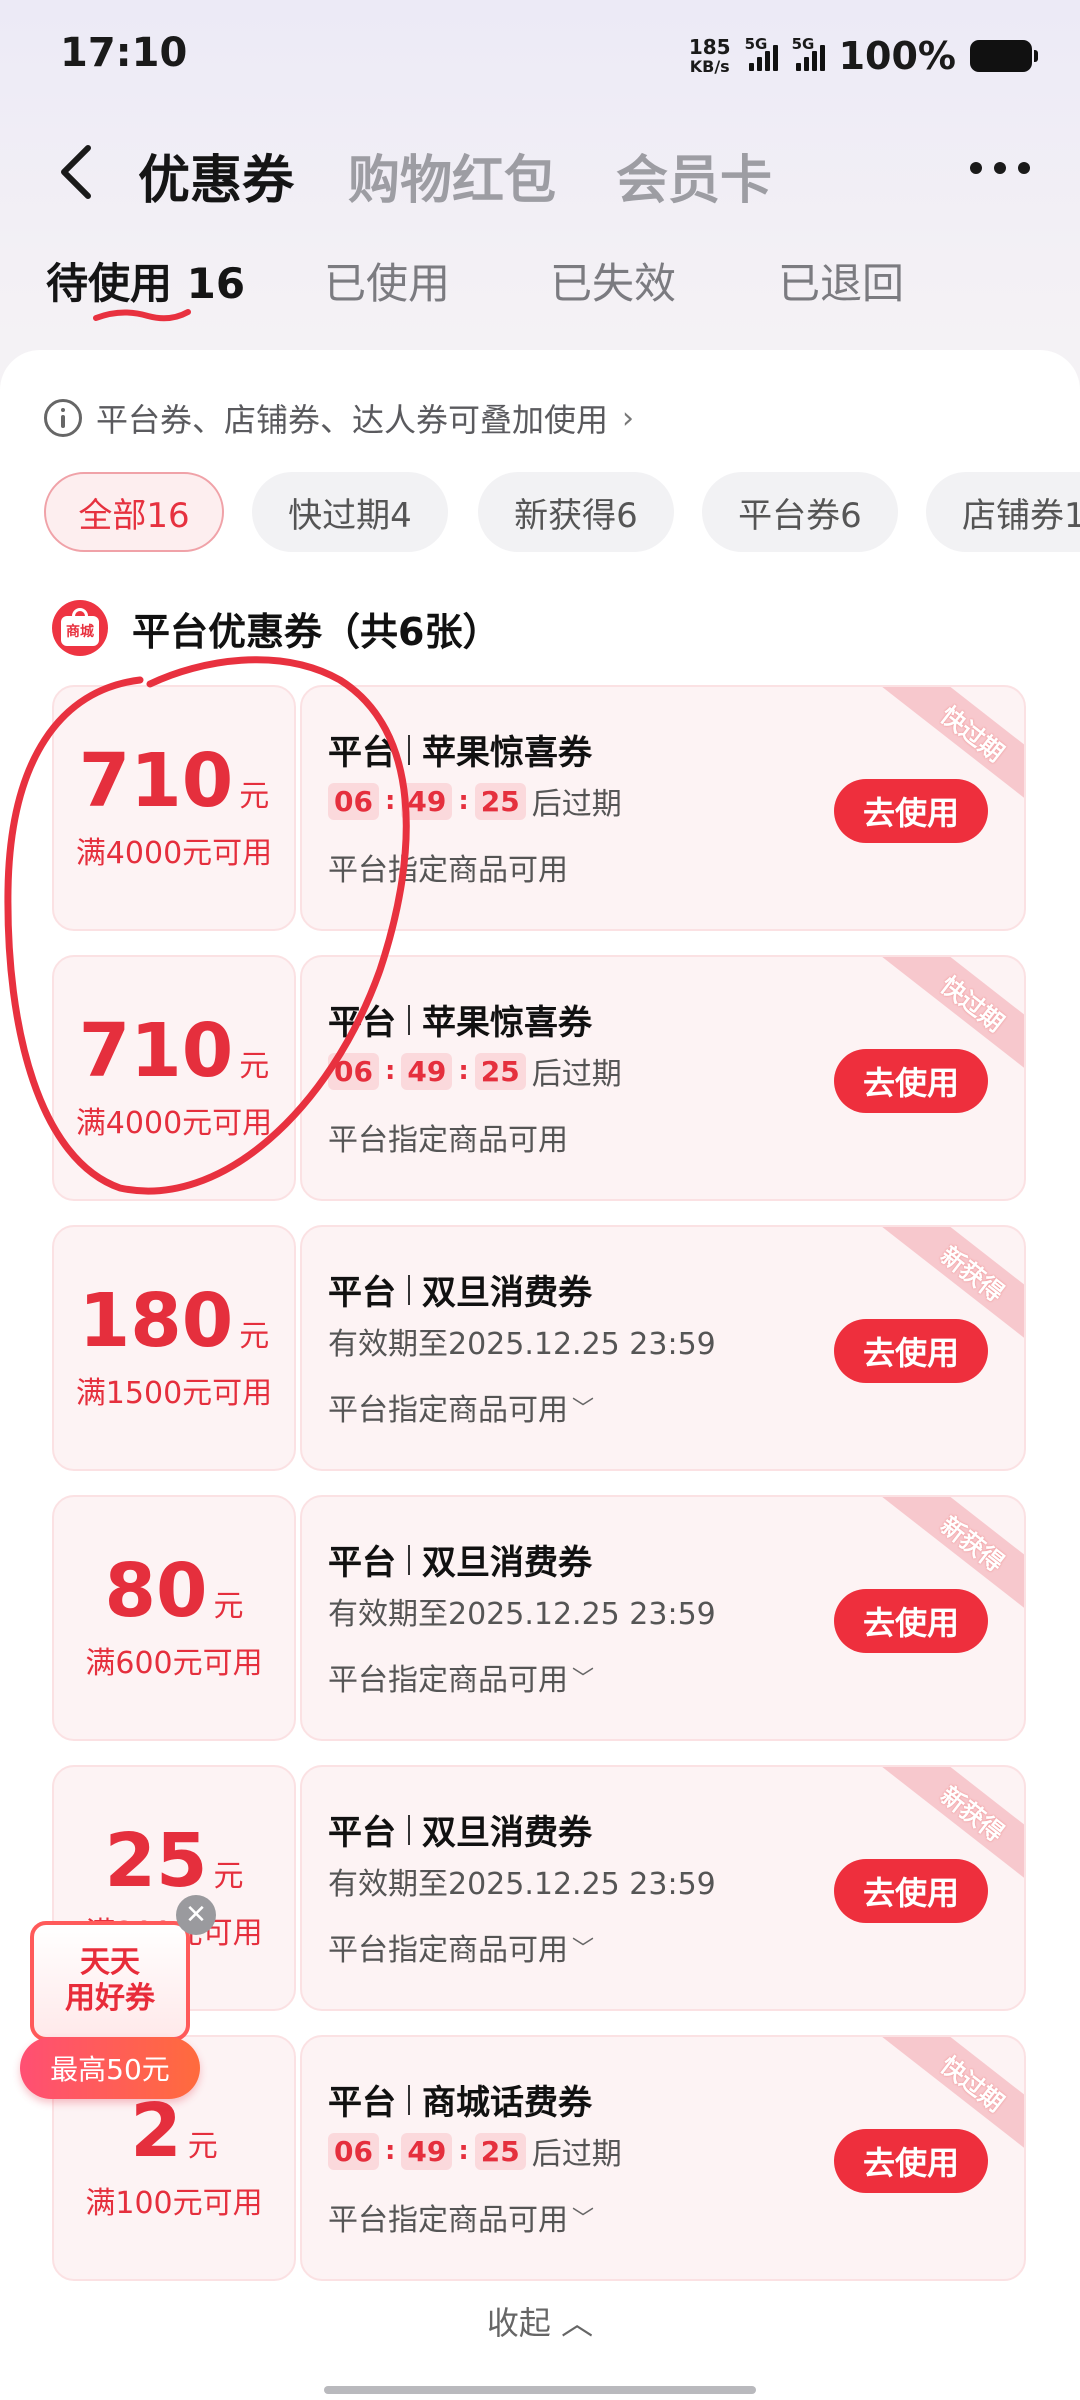 This screenshot has height=2400, width=1080. Describe the element at coordinates (976, 168) in the screenshot. I see `dot-icon` at that location.